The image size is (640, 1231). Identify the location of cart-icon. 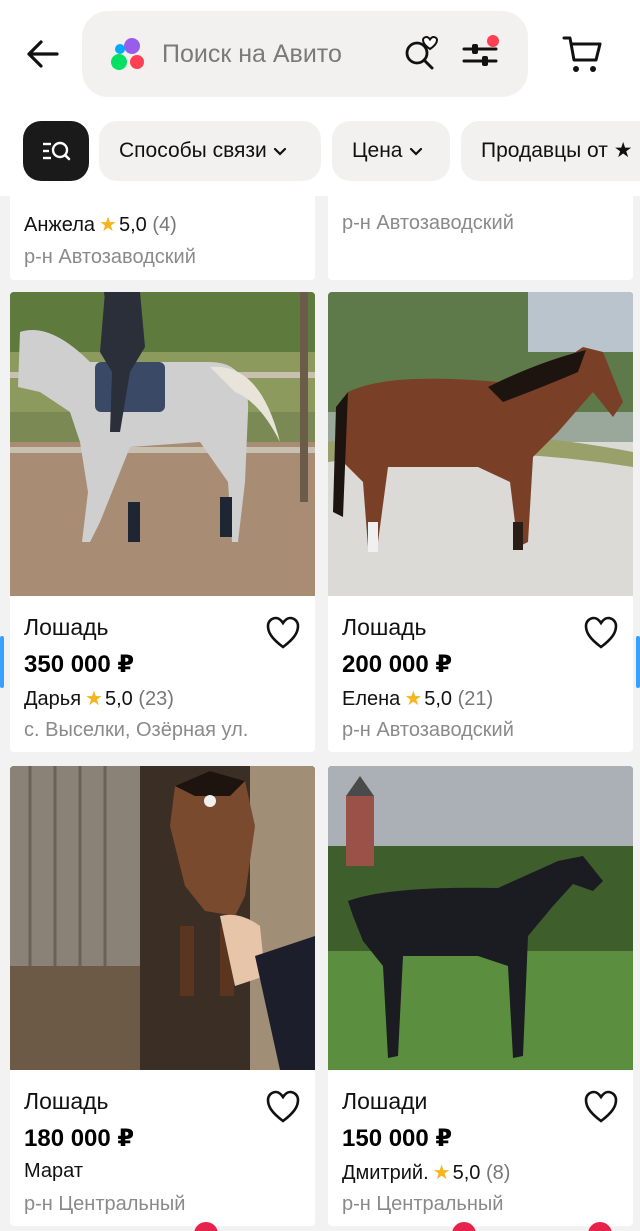
(582, 54).